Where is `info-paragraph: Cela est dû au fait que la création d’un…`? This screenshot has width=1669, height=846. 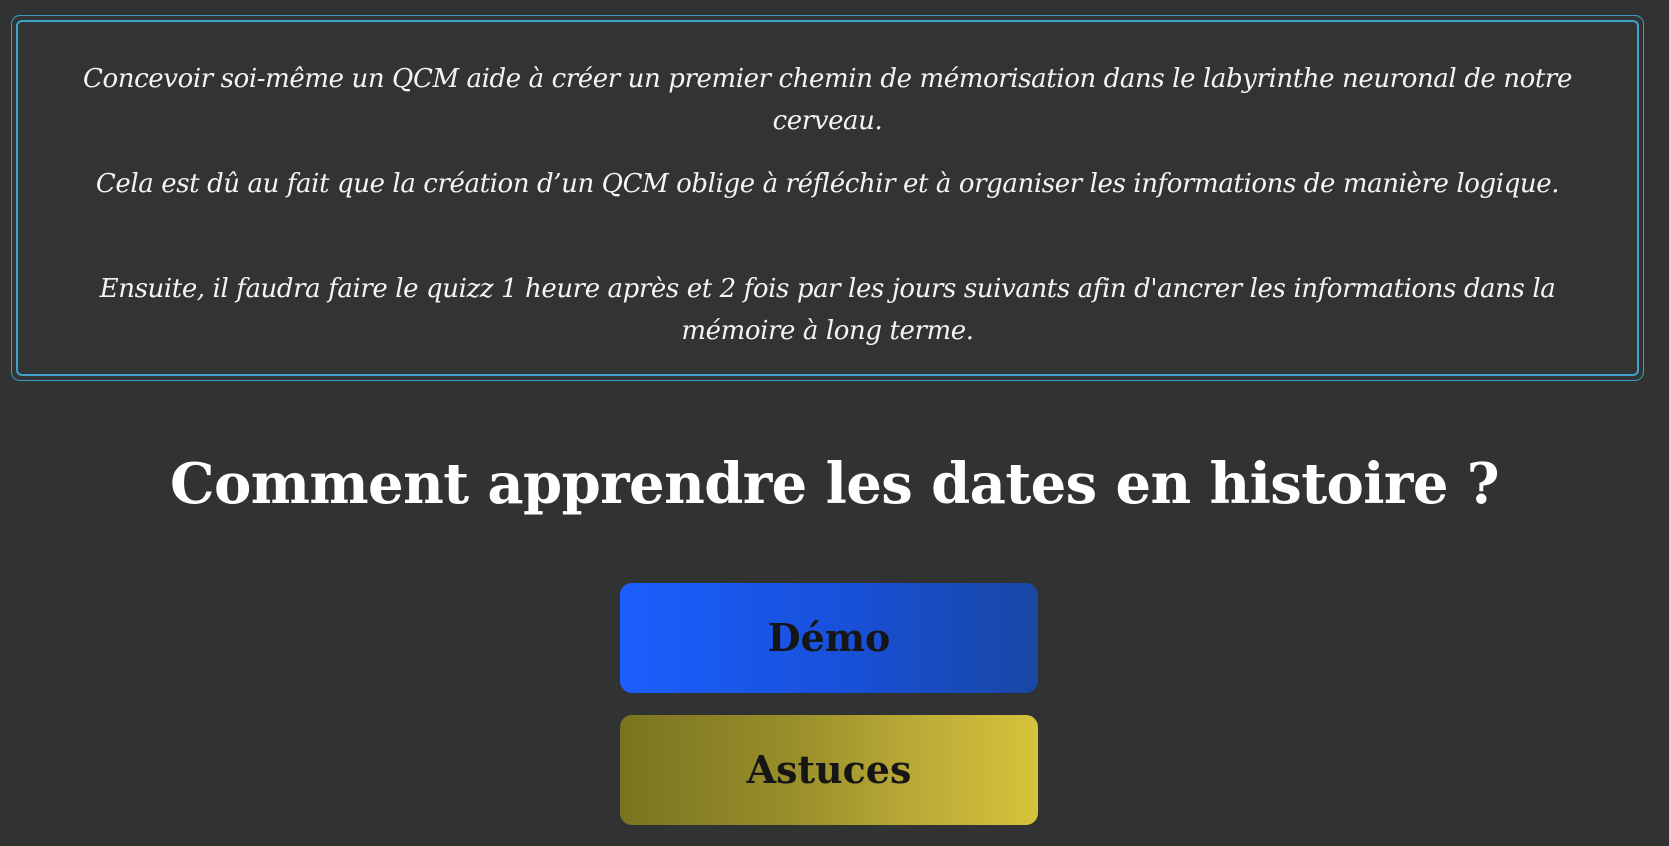
info-paragraph: Cela est dû au fait que la création d’un… is located at coordinates (827, 184).